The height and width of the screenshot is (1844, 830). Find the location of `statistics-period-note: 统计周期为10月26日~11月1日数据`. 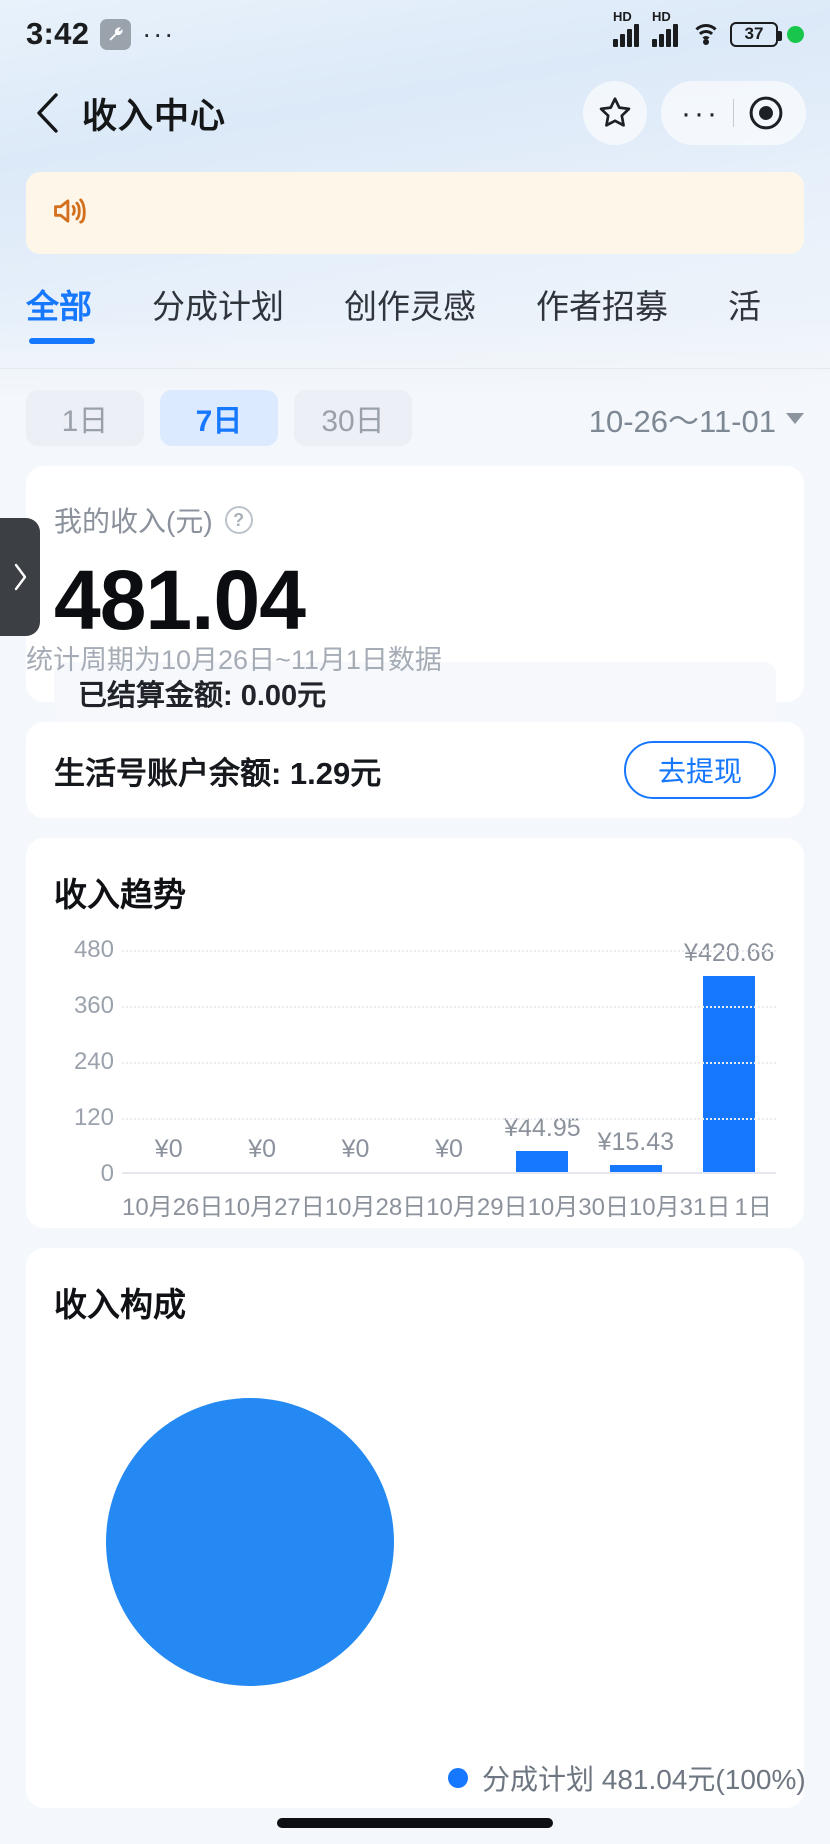

statistics-period-note: 统计周期为10月26日~11月1日数据 is located at coordinates (234, 660).